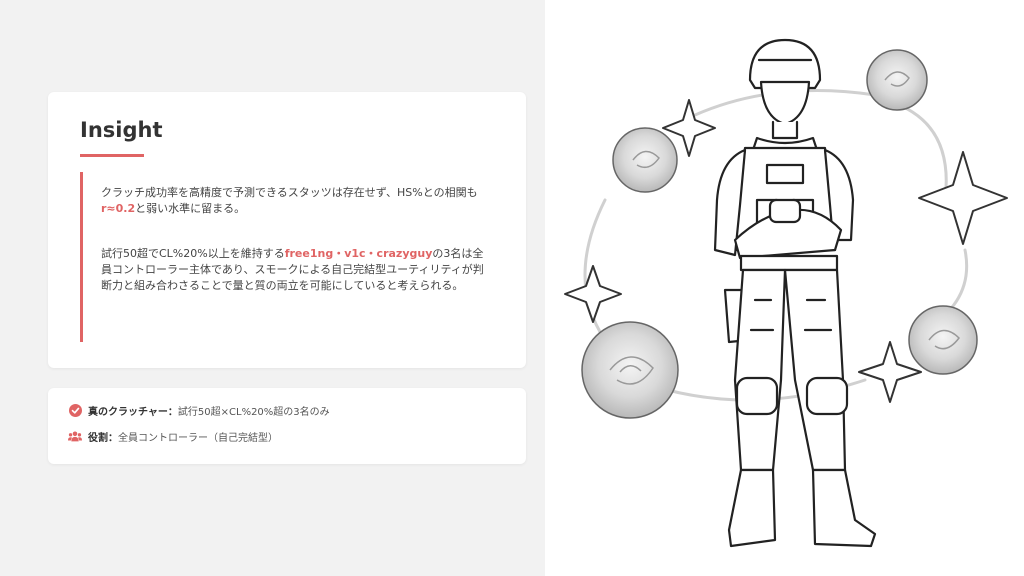  I want to click on role-value: 全員コントローラー（自己完結型）, so click(198, 438).